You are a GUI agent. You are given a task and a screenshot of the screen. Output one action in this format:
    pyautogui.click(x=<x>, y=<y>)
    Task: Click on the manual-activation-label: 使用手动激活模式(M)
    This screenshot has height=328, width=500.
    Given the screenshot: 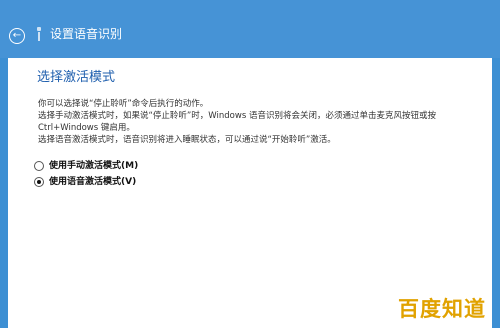 What is the action you would take?
    pyautogui.click(x=94, y=166)
    